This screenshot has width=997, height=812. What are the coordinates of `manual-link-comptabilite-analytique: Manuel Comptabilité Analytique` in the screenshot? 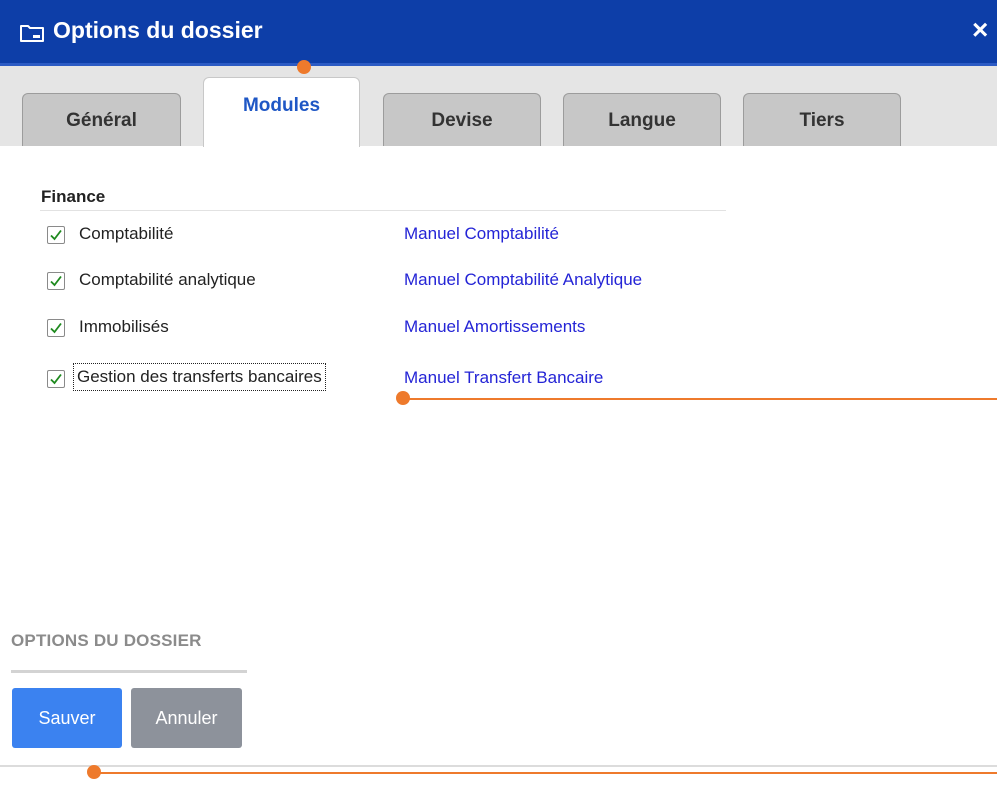 It's located at (523, 280).